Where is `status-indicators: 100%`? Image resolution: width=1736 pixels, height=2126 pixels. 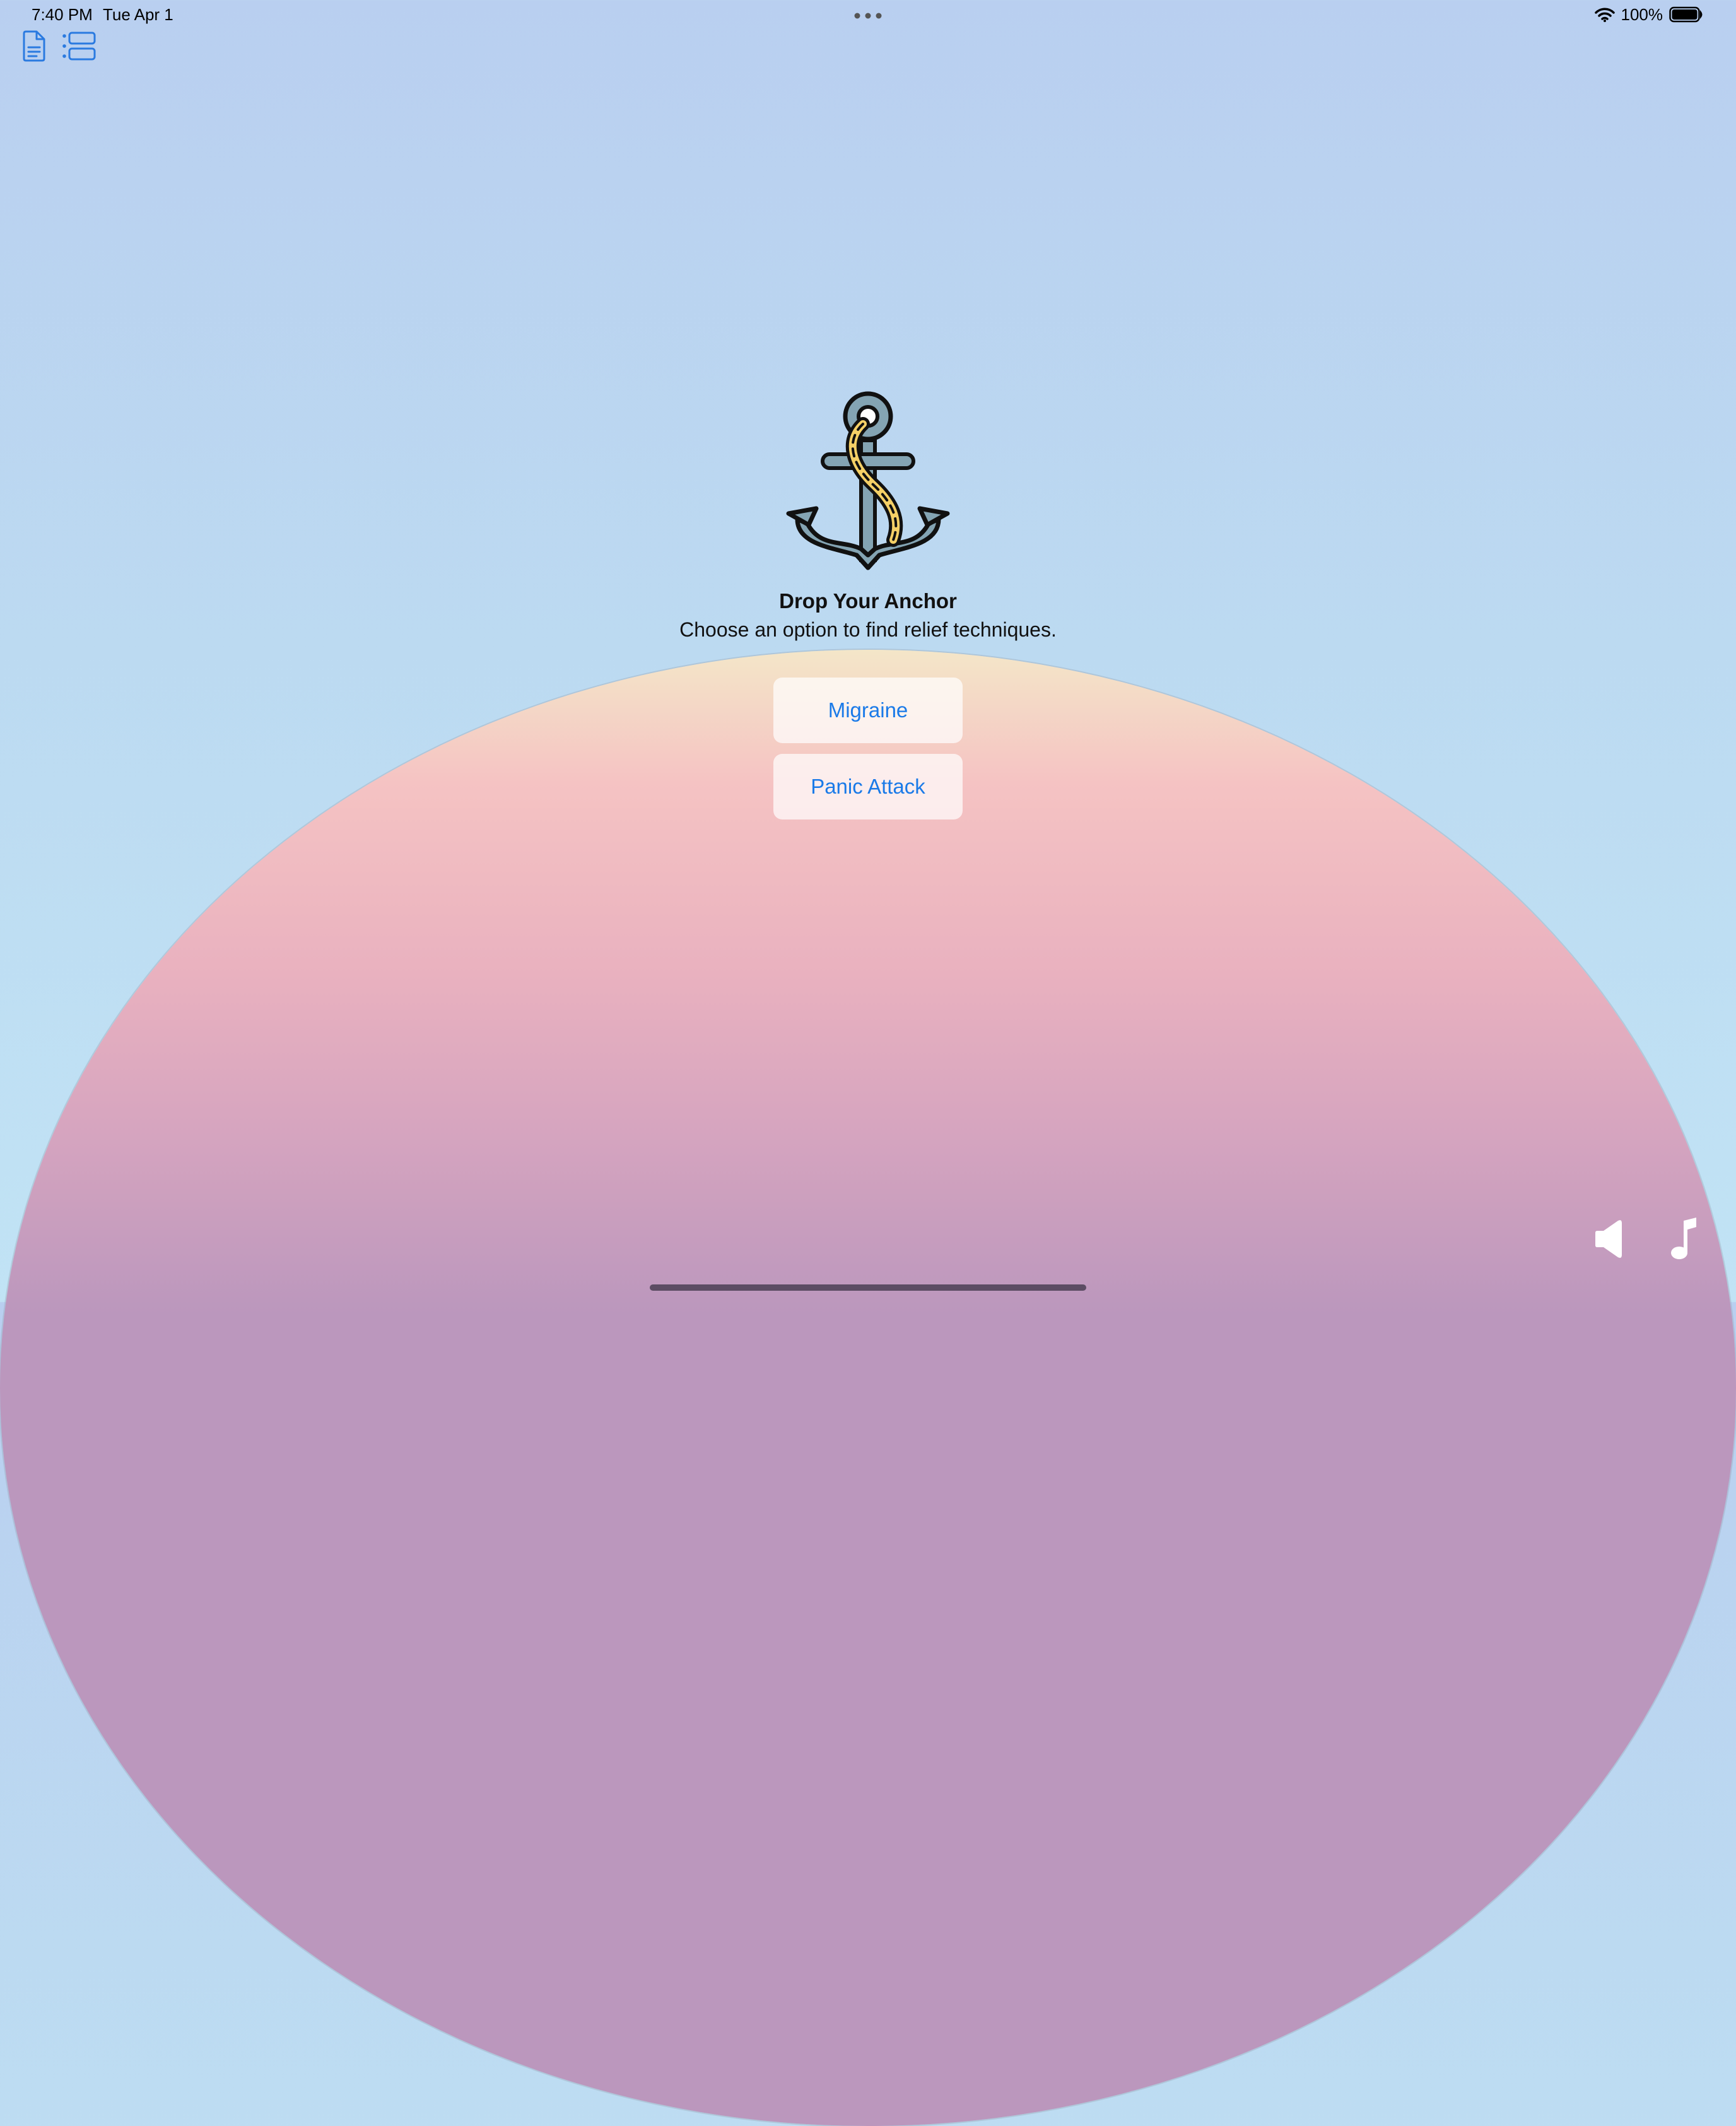
status-indicators: 100% is located at coordinates (1649, 14).